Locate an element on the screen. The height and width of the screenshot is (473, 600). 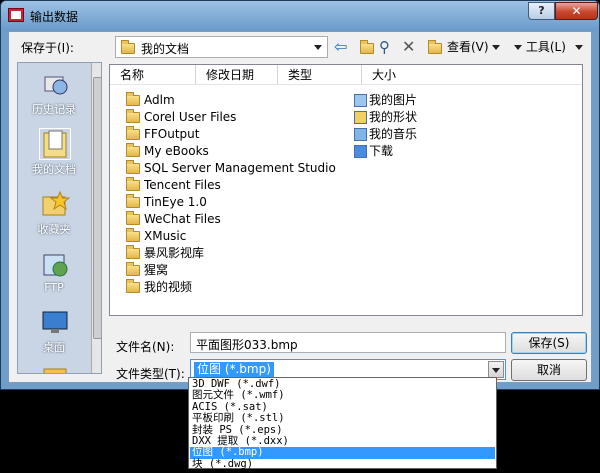
filetype-dropdown-button is located at coordinates (496, 369).